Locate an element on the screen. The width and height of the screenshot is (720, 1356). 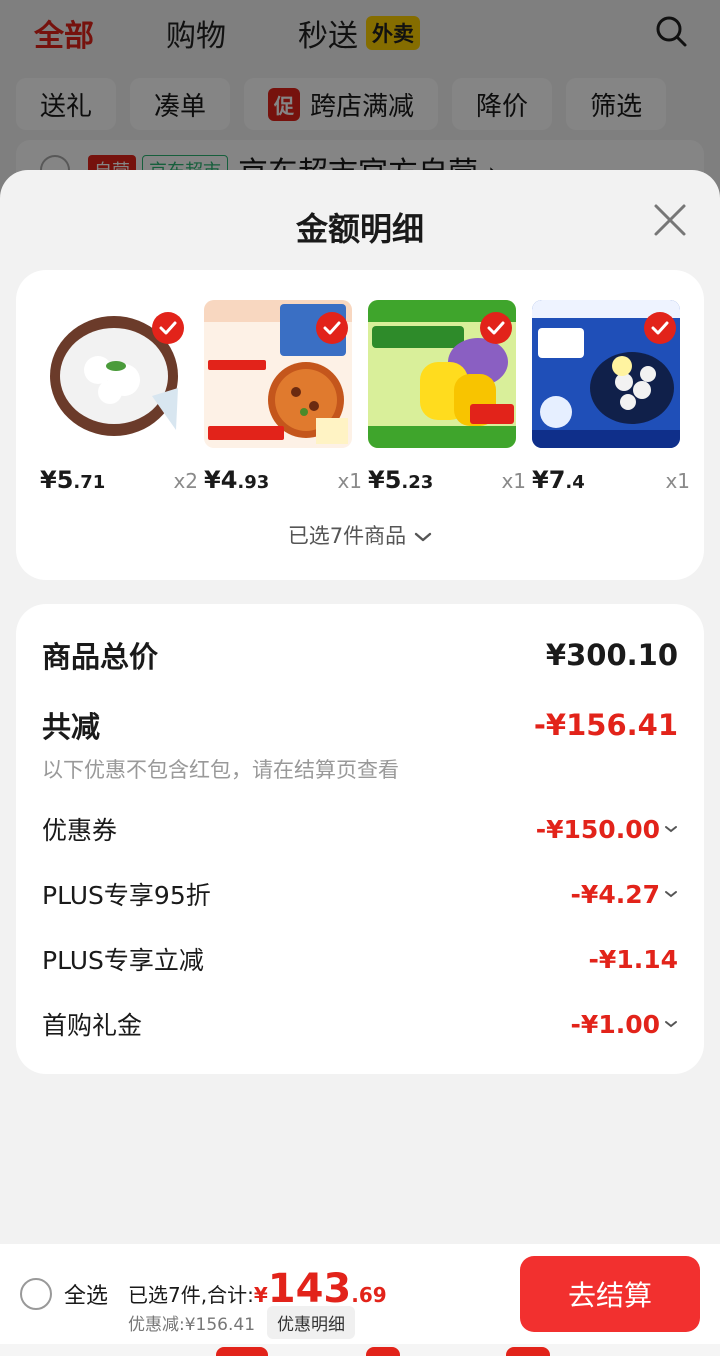
product-item: ¥4.93 x1 is located at coordinates (283, 397).